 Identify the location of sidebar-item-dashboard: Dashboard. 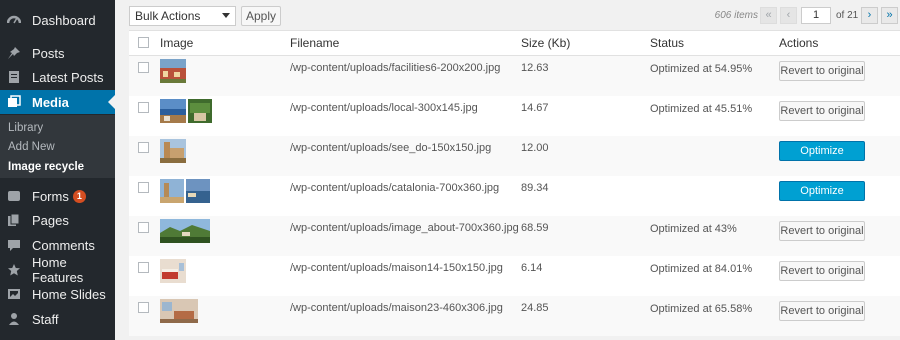
(57, 20).